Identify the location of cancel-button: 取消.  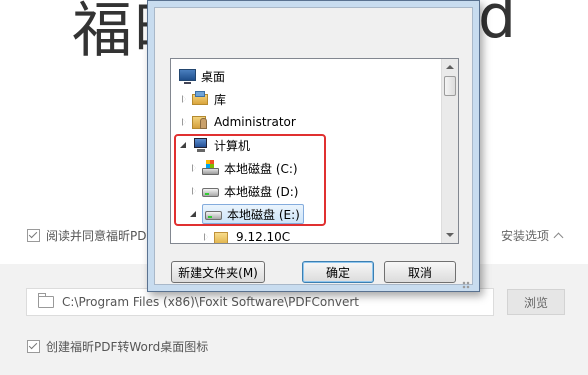
(420, 272).